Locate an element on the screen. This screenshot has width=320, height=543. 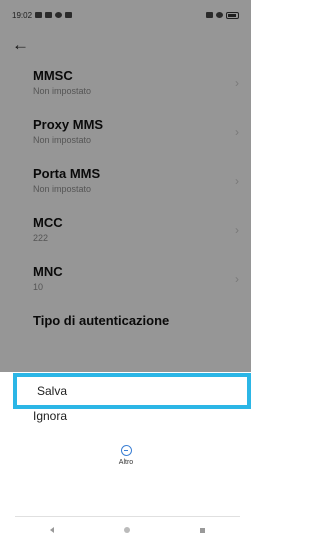
discard-button-label: Ignora is located at coordinates (50, 416).